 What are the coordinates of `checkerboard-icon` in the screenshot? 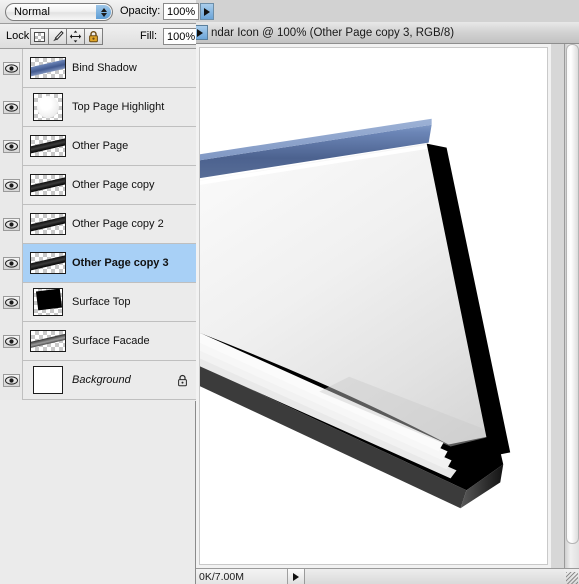 It's located at (39, 36).